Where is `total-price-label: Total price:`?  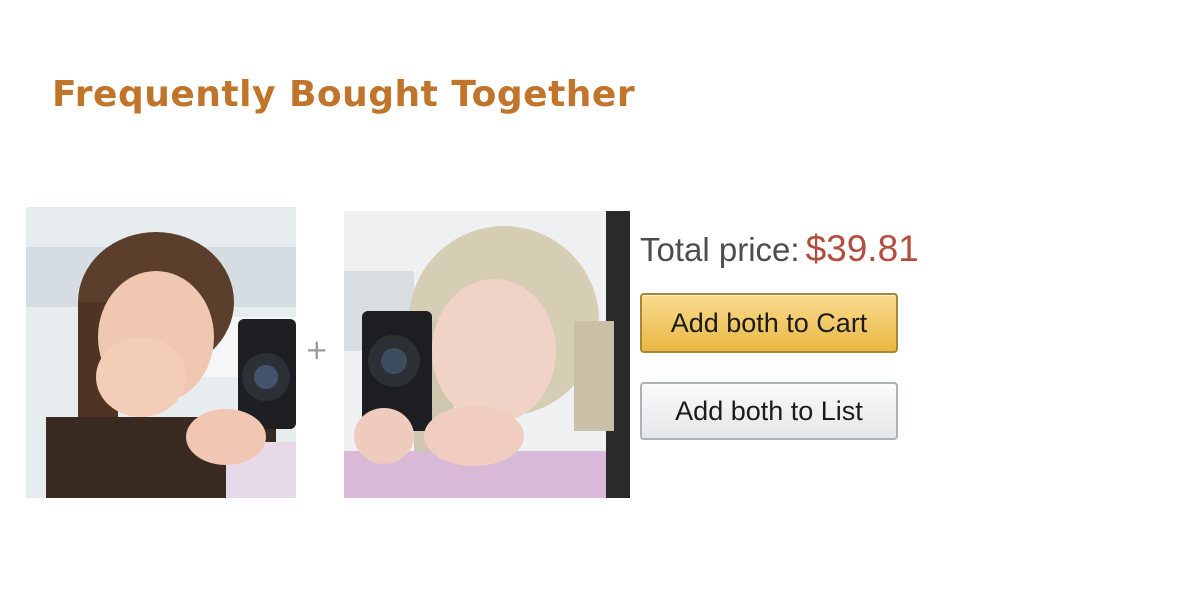 total-price-label: Total price: is located at coordinates (720, 249).